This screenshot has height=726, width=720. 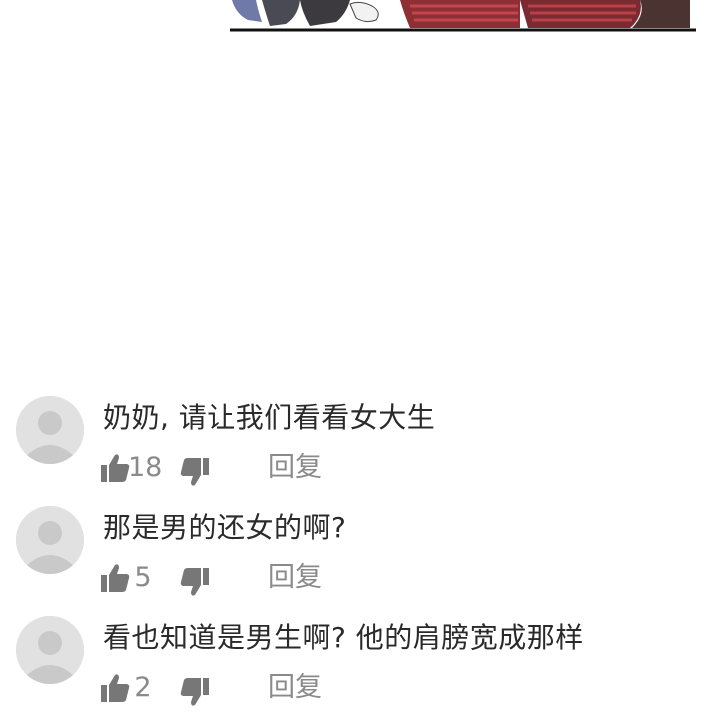 What do you see at coordinates (269, 417) in the screenshot?
I see `comment-text: 奶奶, 请让我们看看女大生` at bounding box center [269, 417].